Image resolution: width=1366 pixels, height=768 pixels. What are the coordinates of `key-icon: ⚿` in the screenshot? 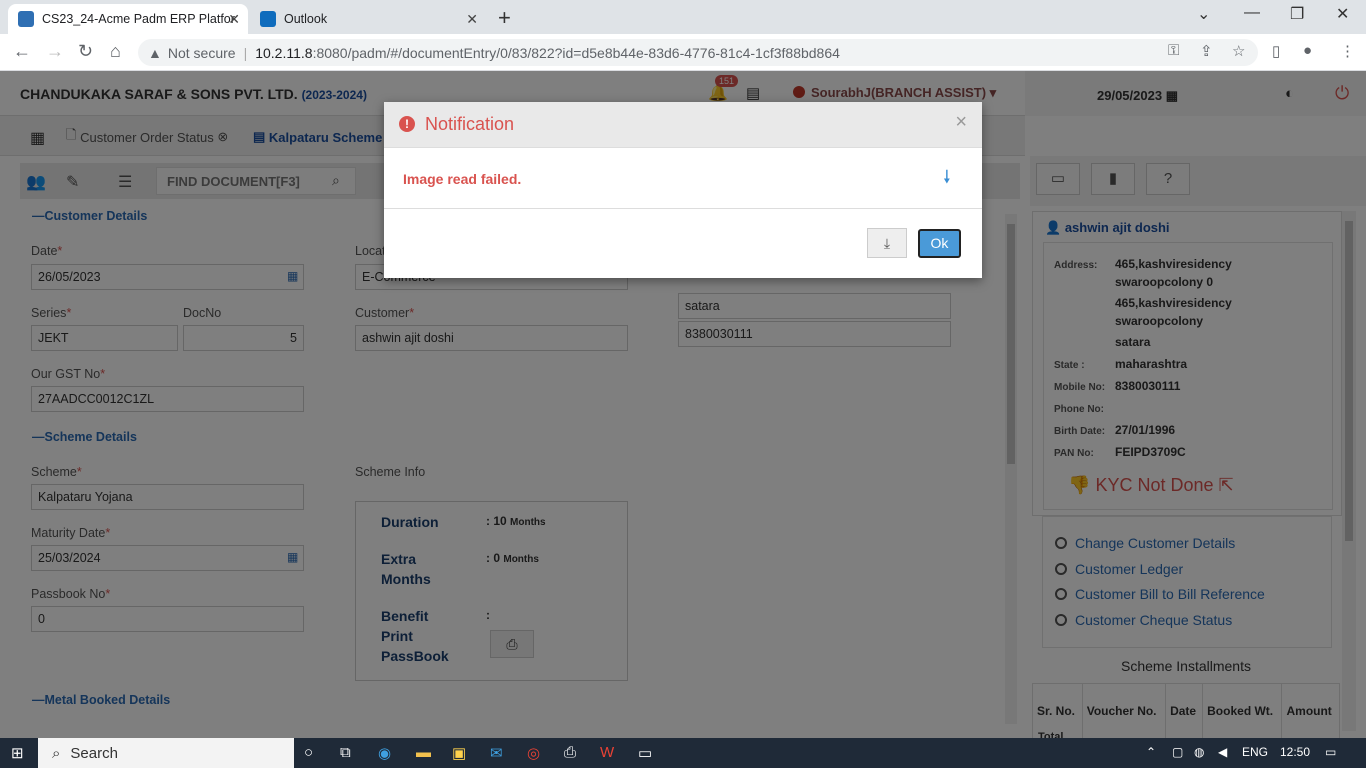 It's located at (1173, 50).